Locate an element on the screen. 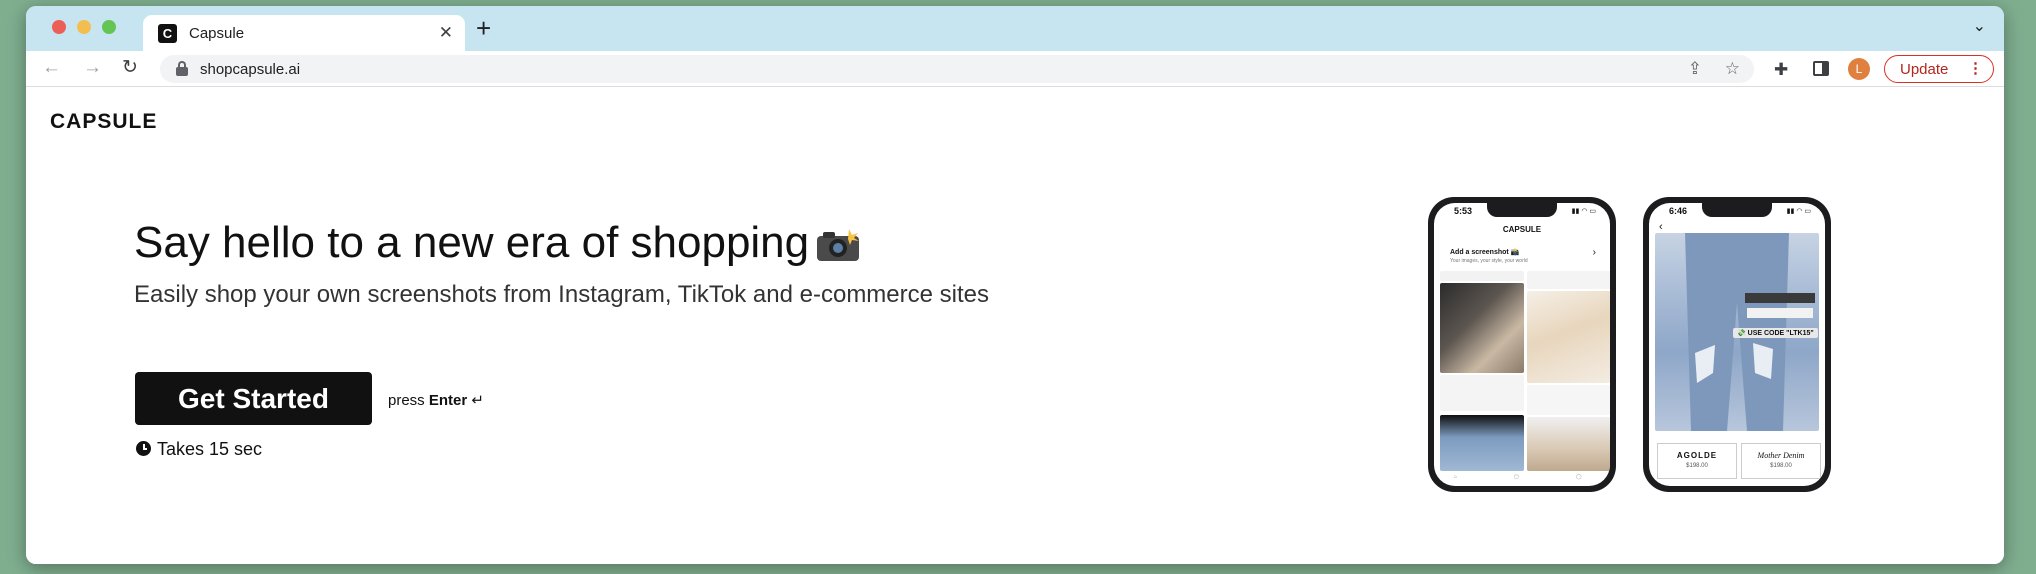  side-panel-icon is located at coordinates (1821, 68).